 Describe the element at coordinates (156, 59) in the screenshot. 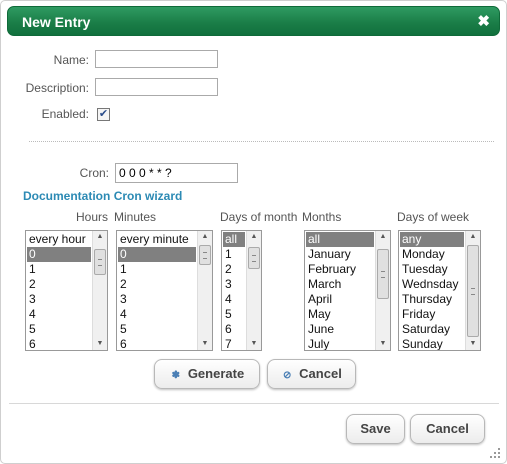

I see `name-input` at that location.